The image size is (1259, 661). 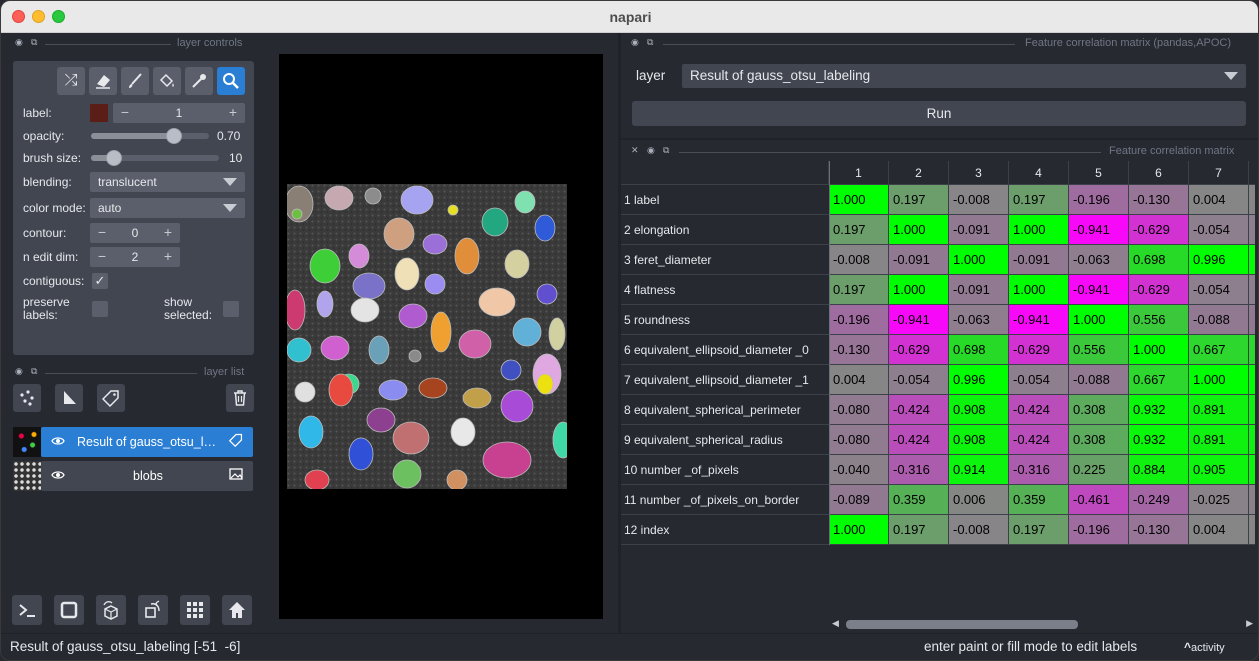 What do you see at coordinates (111, 610) in the screenshot?
I see `roll-dimensions-button` at bounding box center [111, 610].